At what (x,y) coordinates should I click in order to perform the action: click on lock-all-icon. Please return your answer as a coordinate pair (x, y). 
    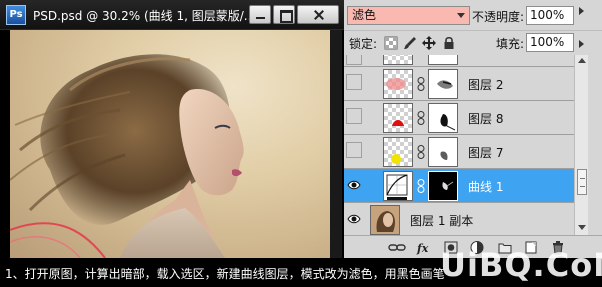
    Looking at the image, I should click on (449, 43).